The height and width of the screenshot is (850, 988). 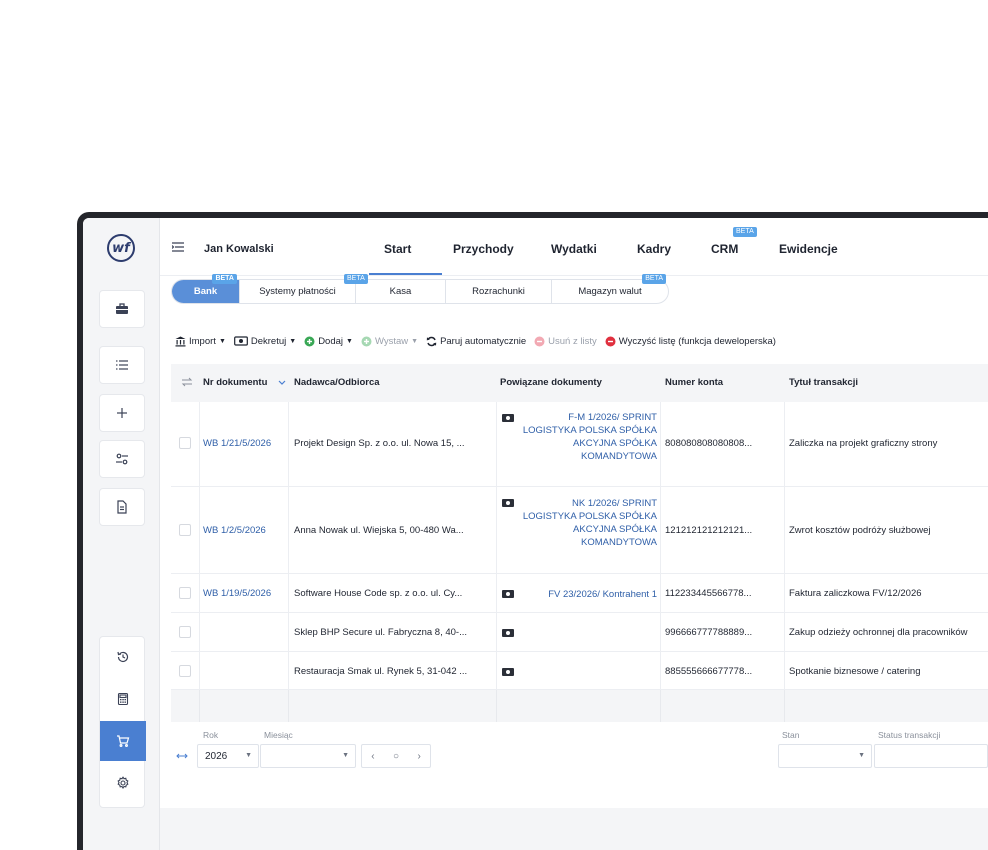 I want to click on header-konto: Numer konta, so click(x=694, y=382).